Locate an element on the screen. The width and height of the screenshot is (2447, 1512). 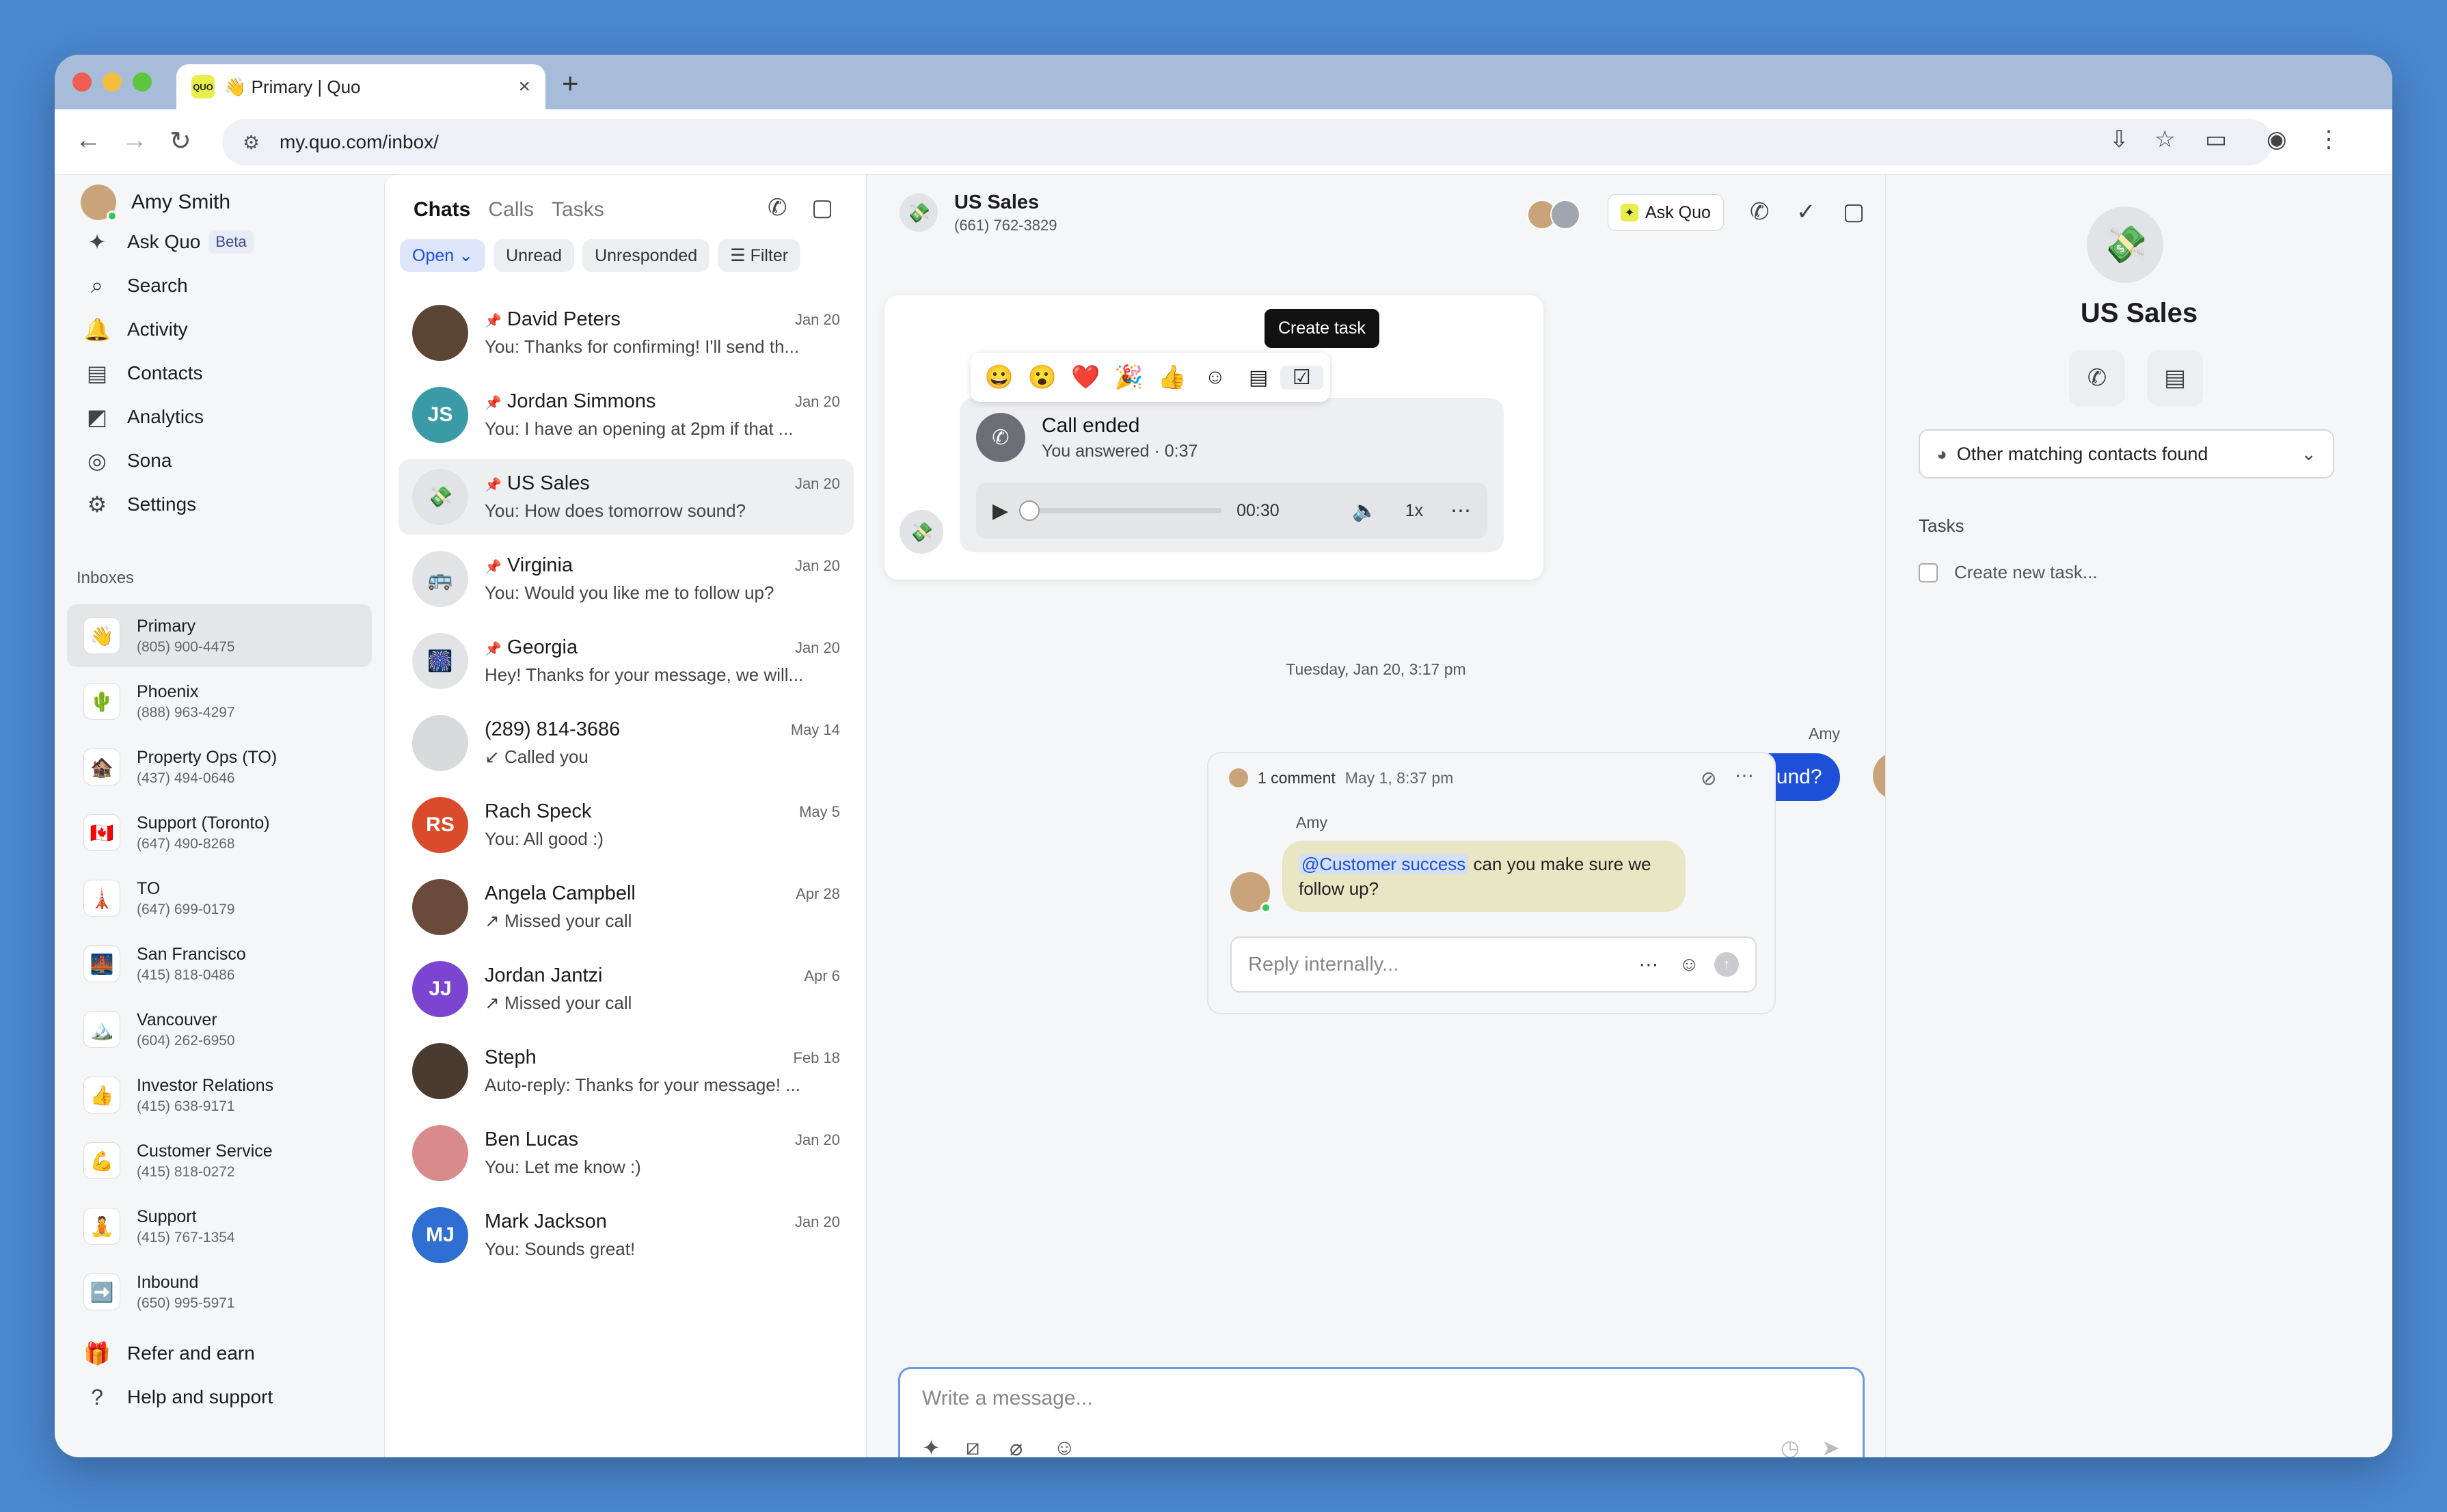
send-icon: ➤ is located at coordinates (1831, 1446).